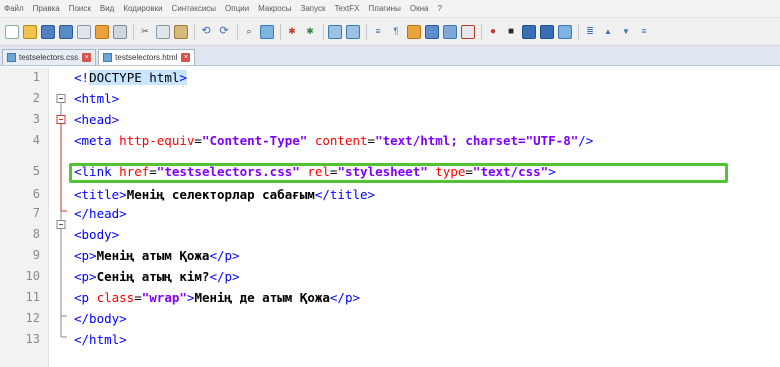 This screenshot has width=780, height=367. I want to click on more-icon: ≡, so click(644, 32).